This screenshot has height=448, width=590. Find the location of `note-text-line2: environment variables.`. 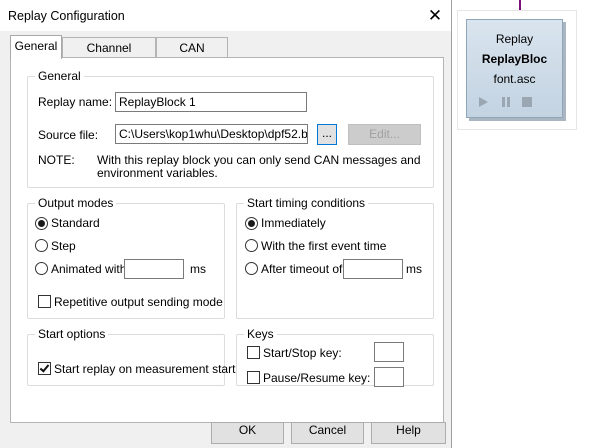

note-text-line2: environment variables. is located at coordinates (157, 173).